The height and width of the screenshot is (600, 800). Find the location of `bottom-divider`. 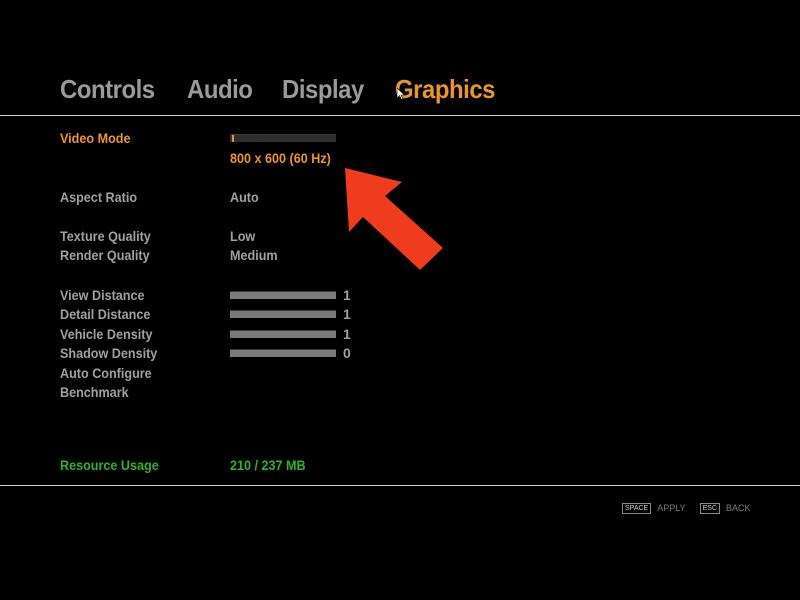

bottom-divider is located at coordinates (400, 485).